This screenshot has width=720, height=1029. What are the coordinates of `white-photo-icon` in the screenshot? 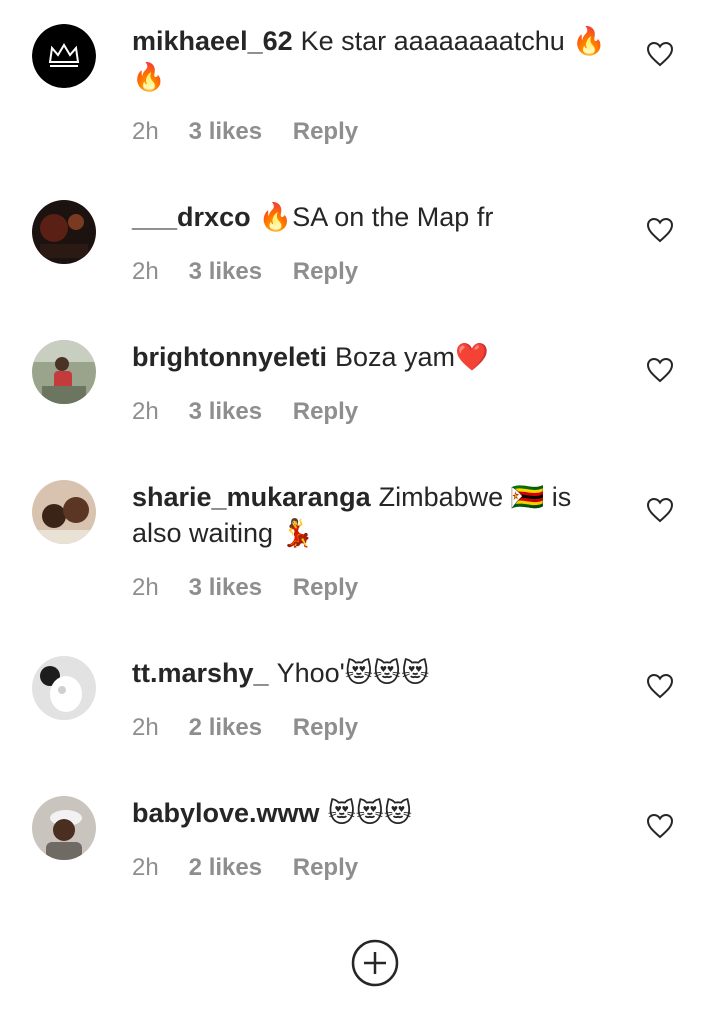 It's located at (64, 688).